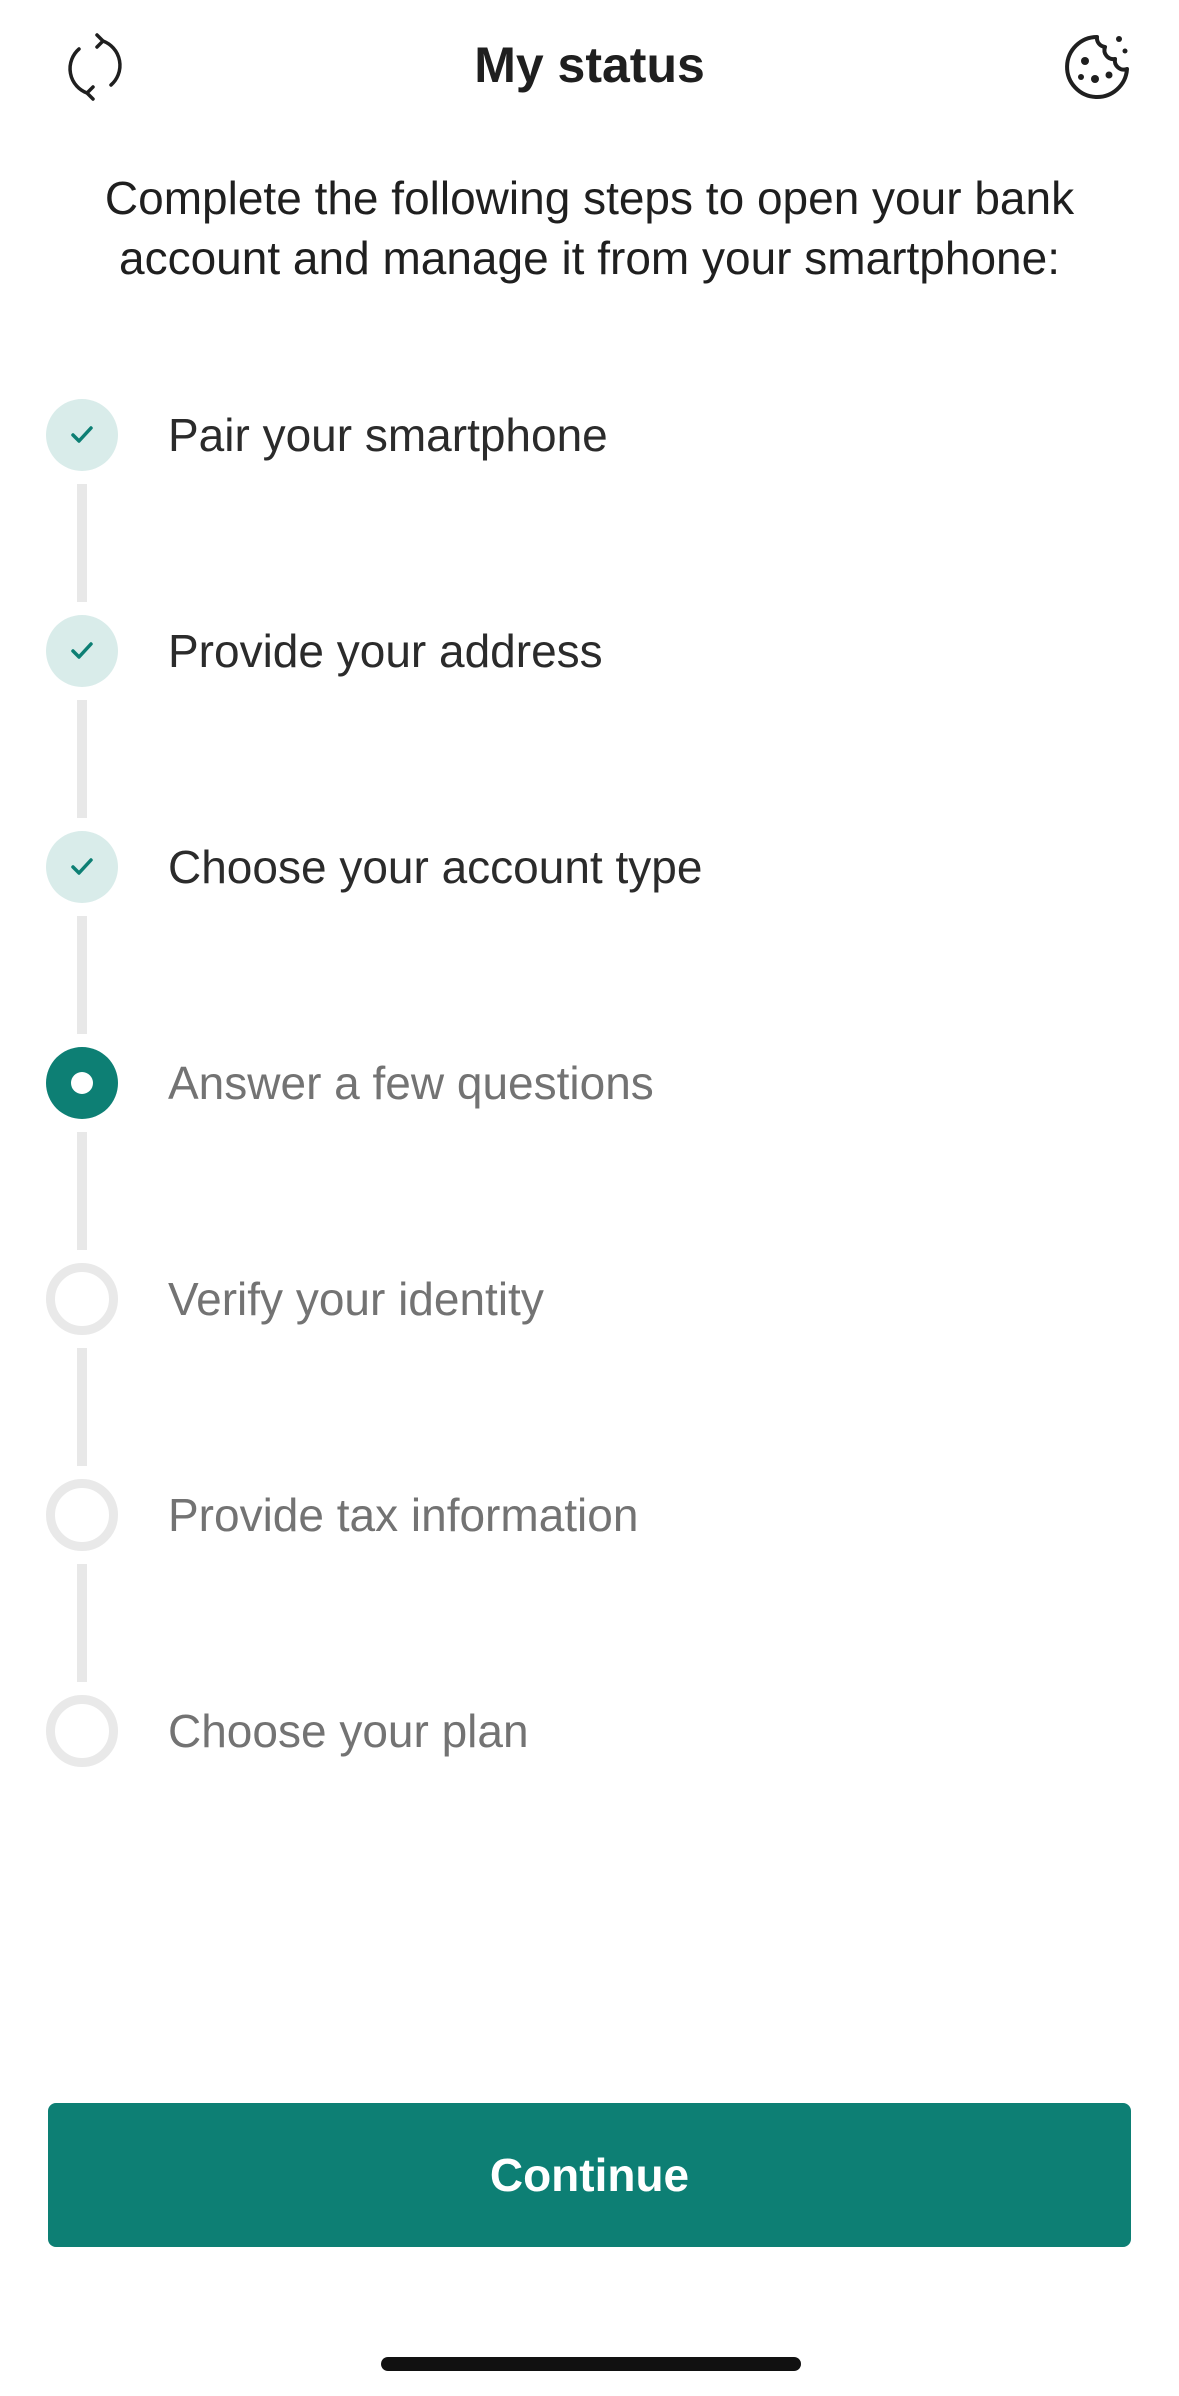 The height and width of the screenshot is (2396, 1179). I want to click on step-label: Verify your identity, so click(356, 1299).